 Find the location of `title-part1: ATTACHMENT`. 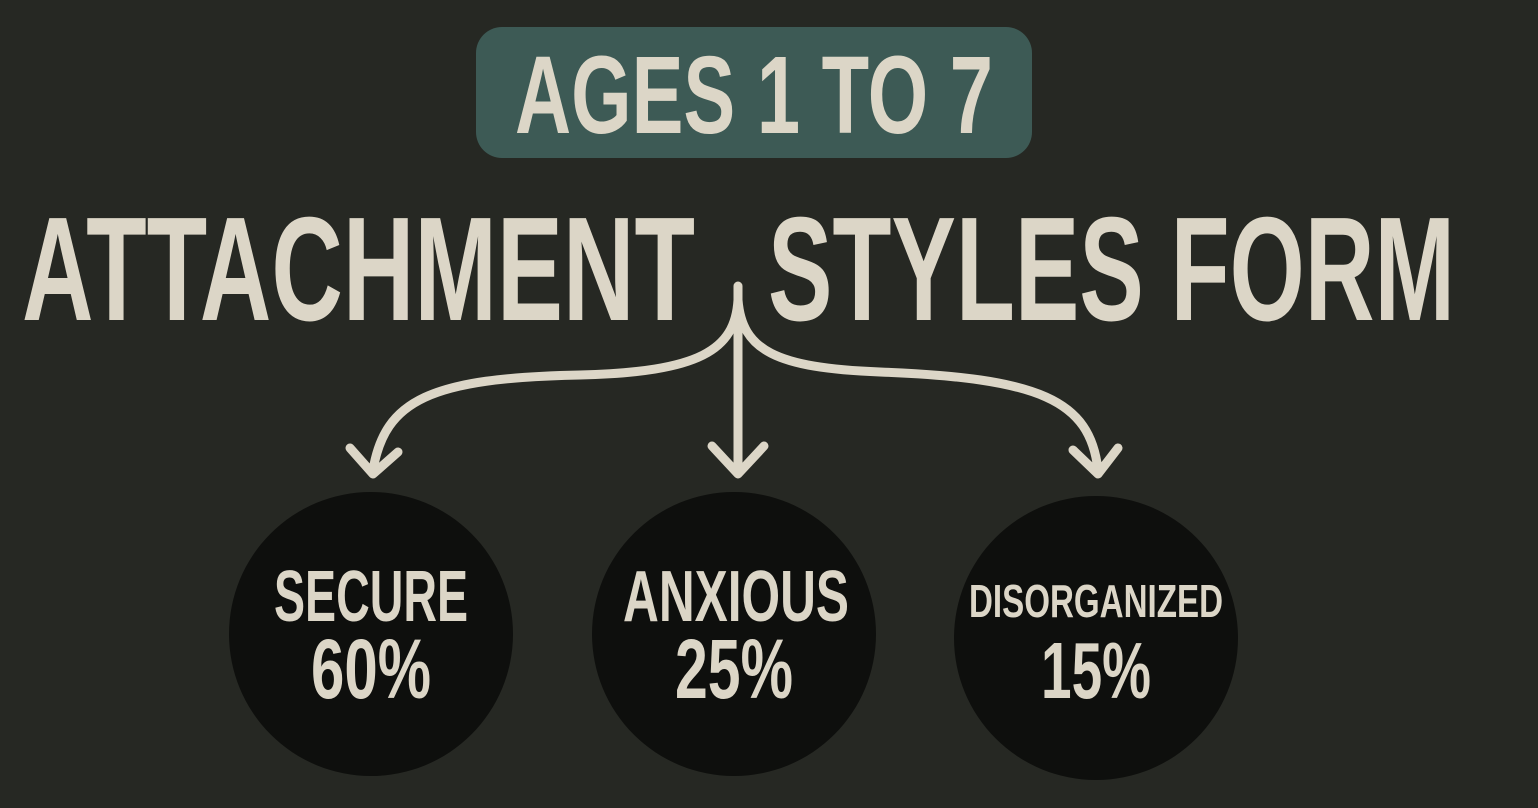

title-part1: ATTACHMENT is located at coordinates (358, 269).